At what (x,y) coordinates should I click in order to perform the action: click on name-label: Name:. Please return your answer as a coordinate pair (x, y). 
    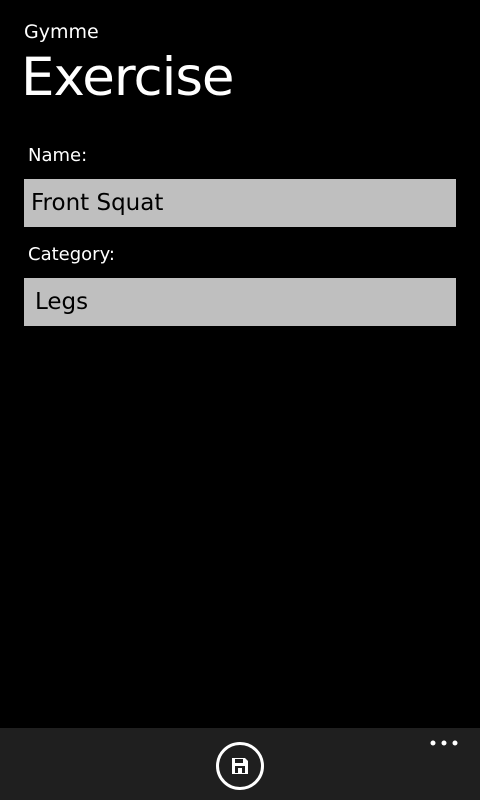
    Looking at the image, I should click on (58, 155).